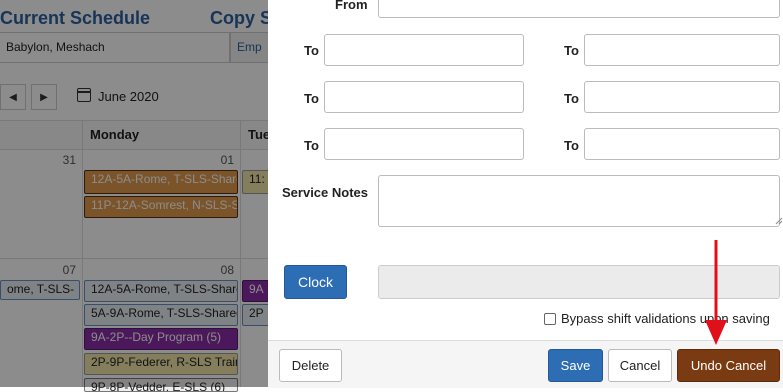 This screenshot has height=392, width=783. Describe the element at coordinates (315, 282) in the screenshot. I see `clock-button: Clock` at that location.